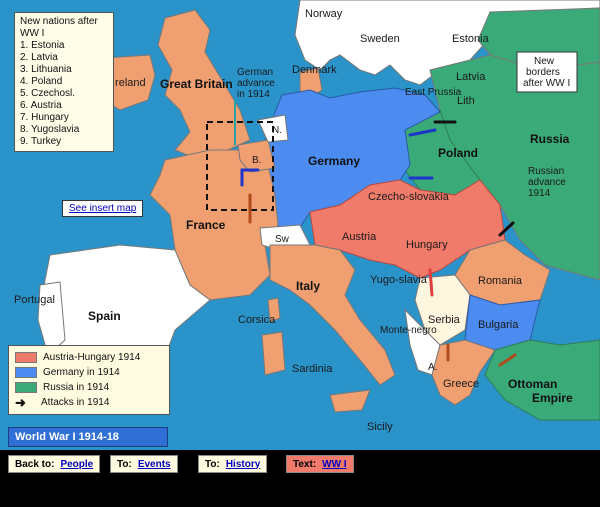 The width and height of the screenshot is (600, 507). I want to click on annotation-german-advance: German, so click(255, 72).